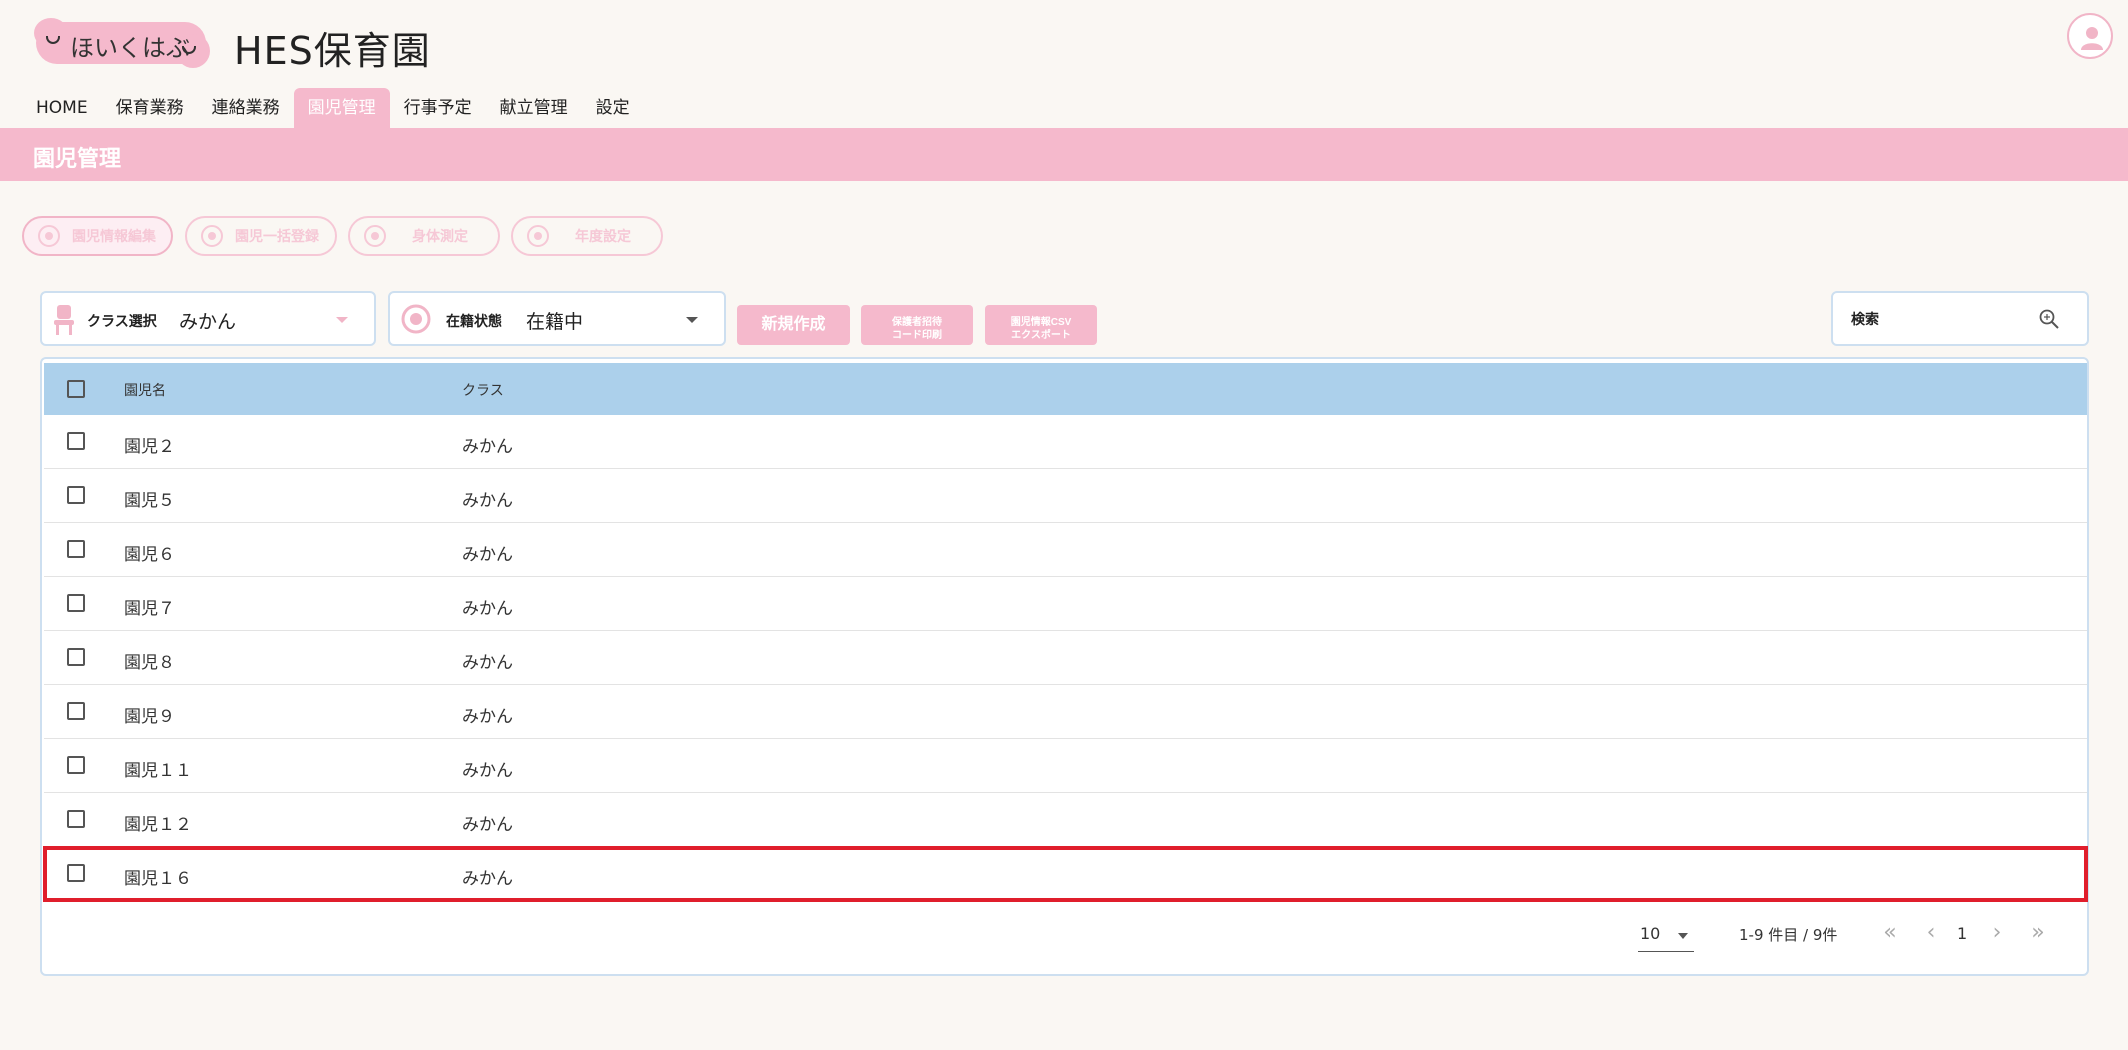 The width and height of the screenshot is (2128, 1050). I want to click on user-avatar-button, so click(2090, 36).